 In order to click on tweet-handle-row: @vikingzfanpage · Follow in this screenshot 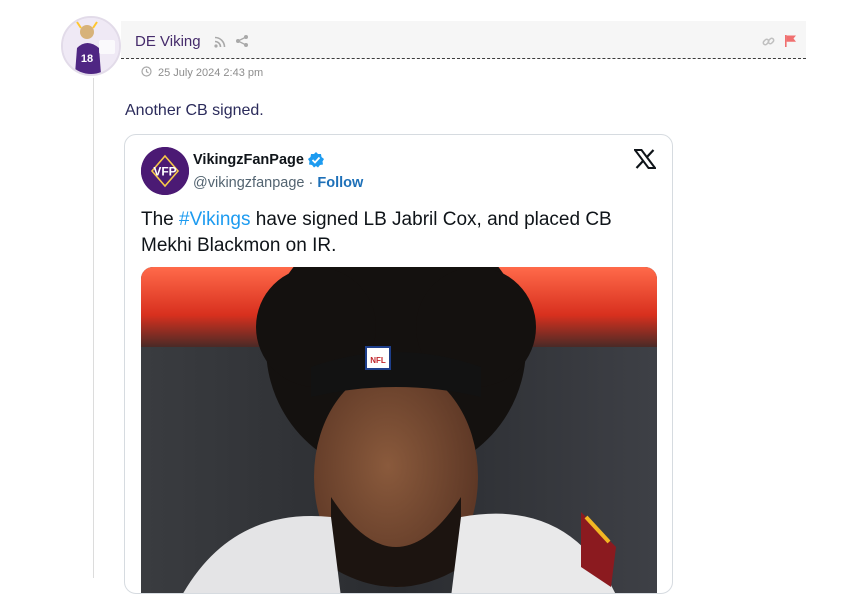, I will do `click(278, 183)`.